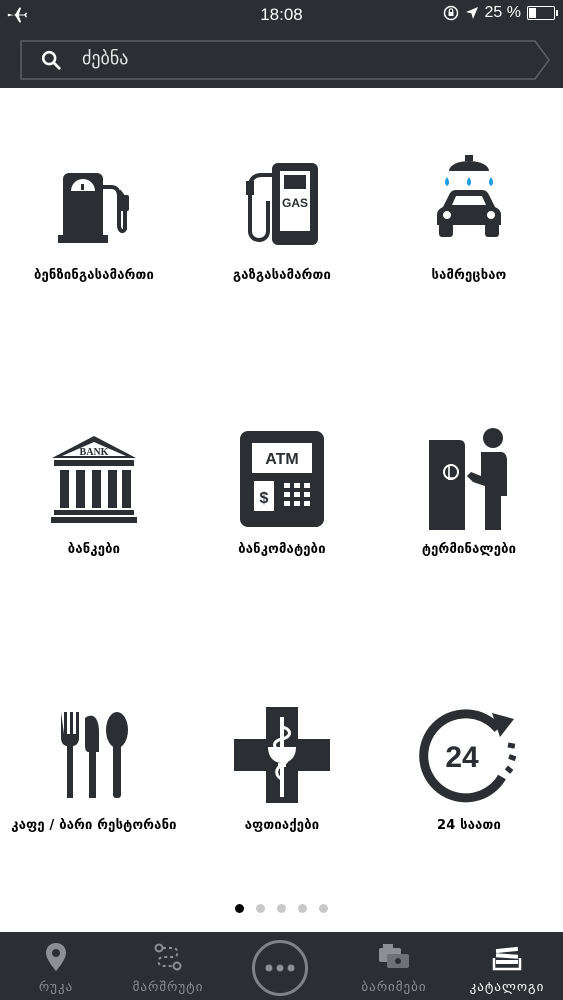  Describe the element at coordinates (93, 208) in the screenshot. I see `fuel-pump-icon` at that location.